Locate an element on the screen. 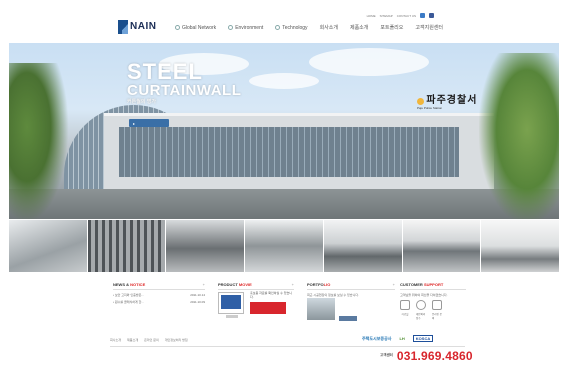 The image size is (568, 368). customer-phone: 고객센터 031.969.4860 is located at coordinates (426, 356).